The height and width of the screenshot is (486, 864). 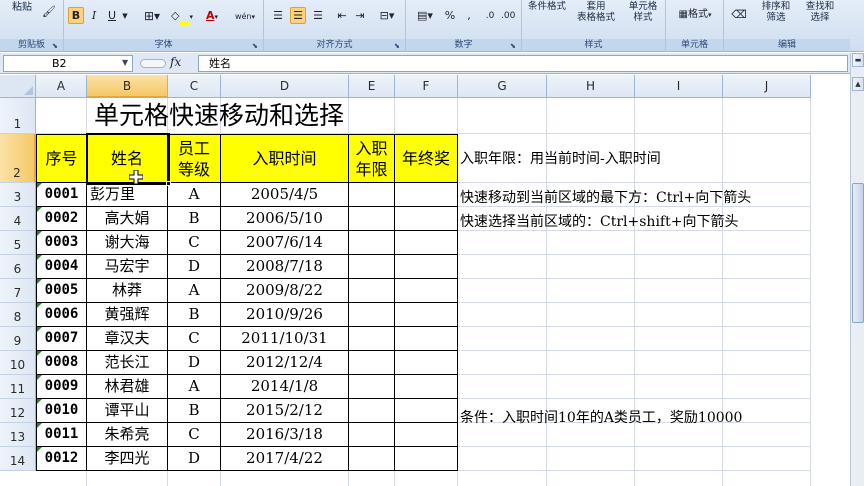 I want to click on id-cell: 0012, so click(x=61, y=459).